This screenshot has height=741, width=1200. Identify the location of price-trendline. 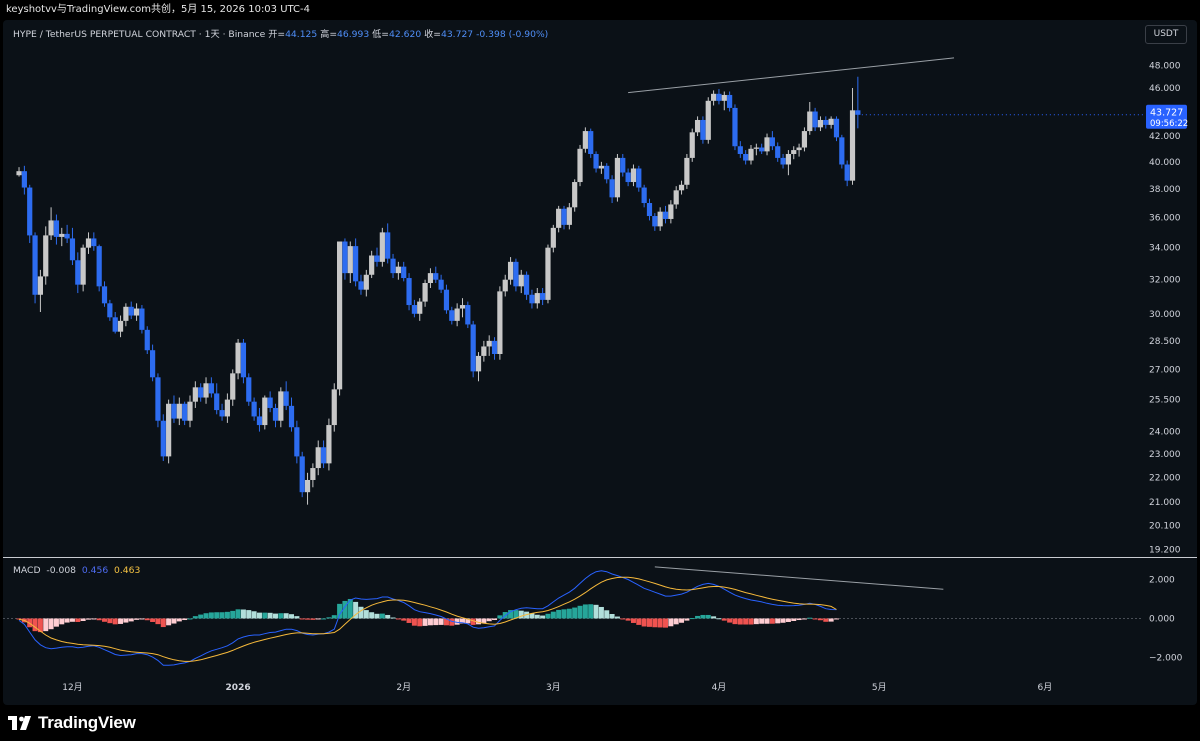
(791, 75).